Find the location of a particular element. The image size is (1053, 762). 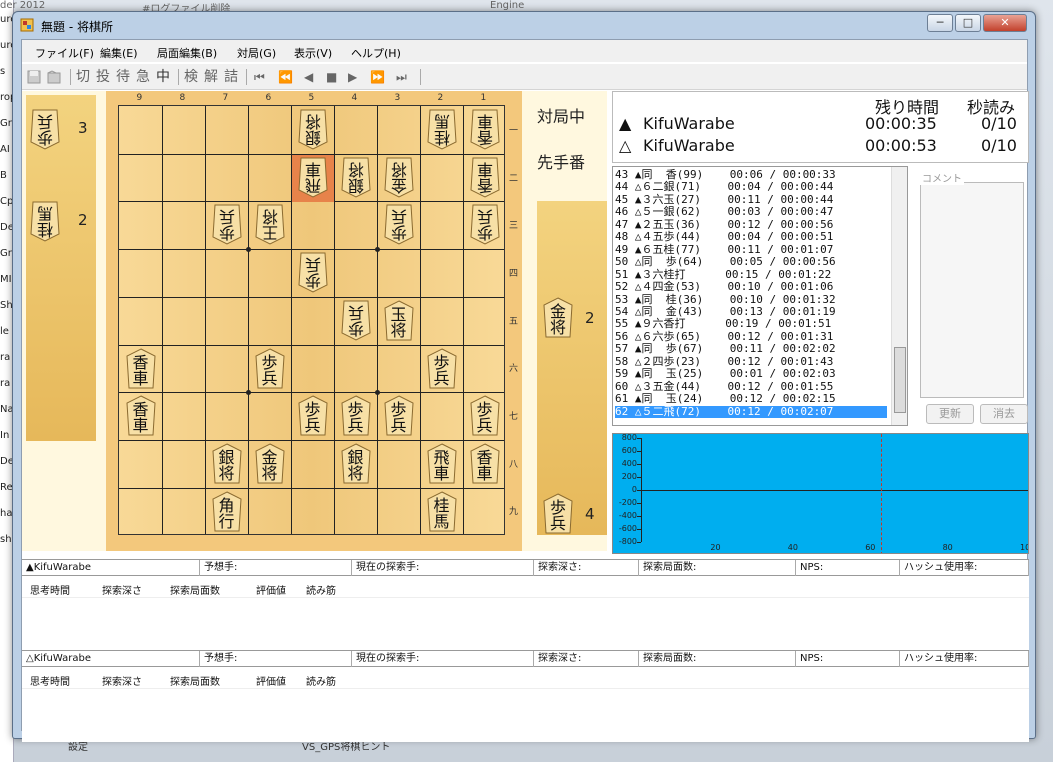

clear-button: 消去 is located at coordinates (1004, 414).